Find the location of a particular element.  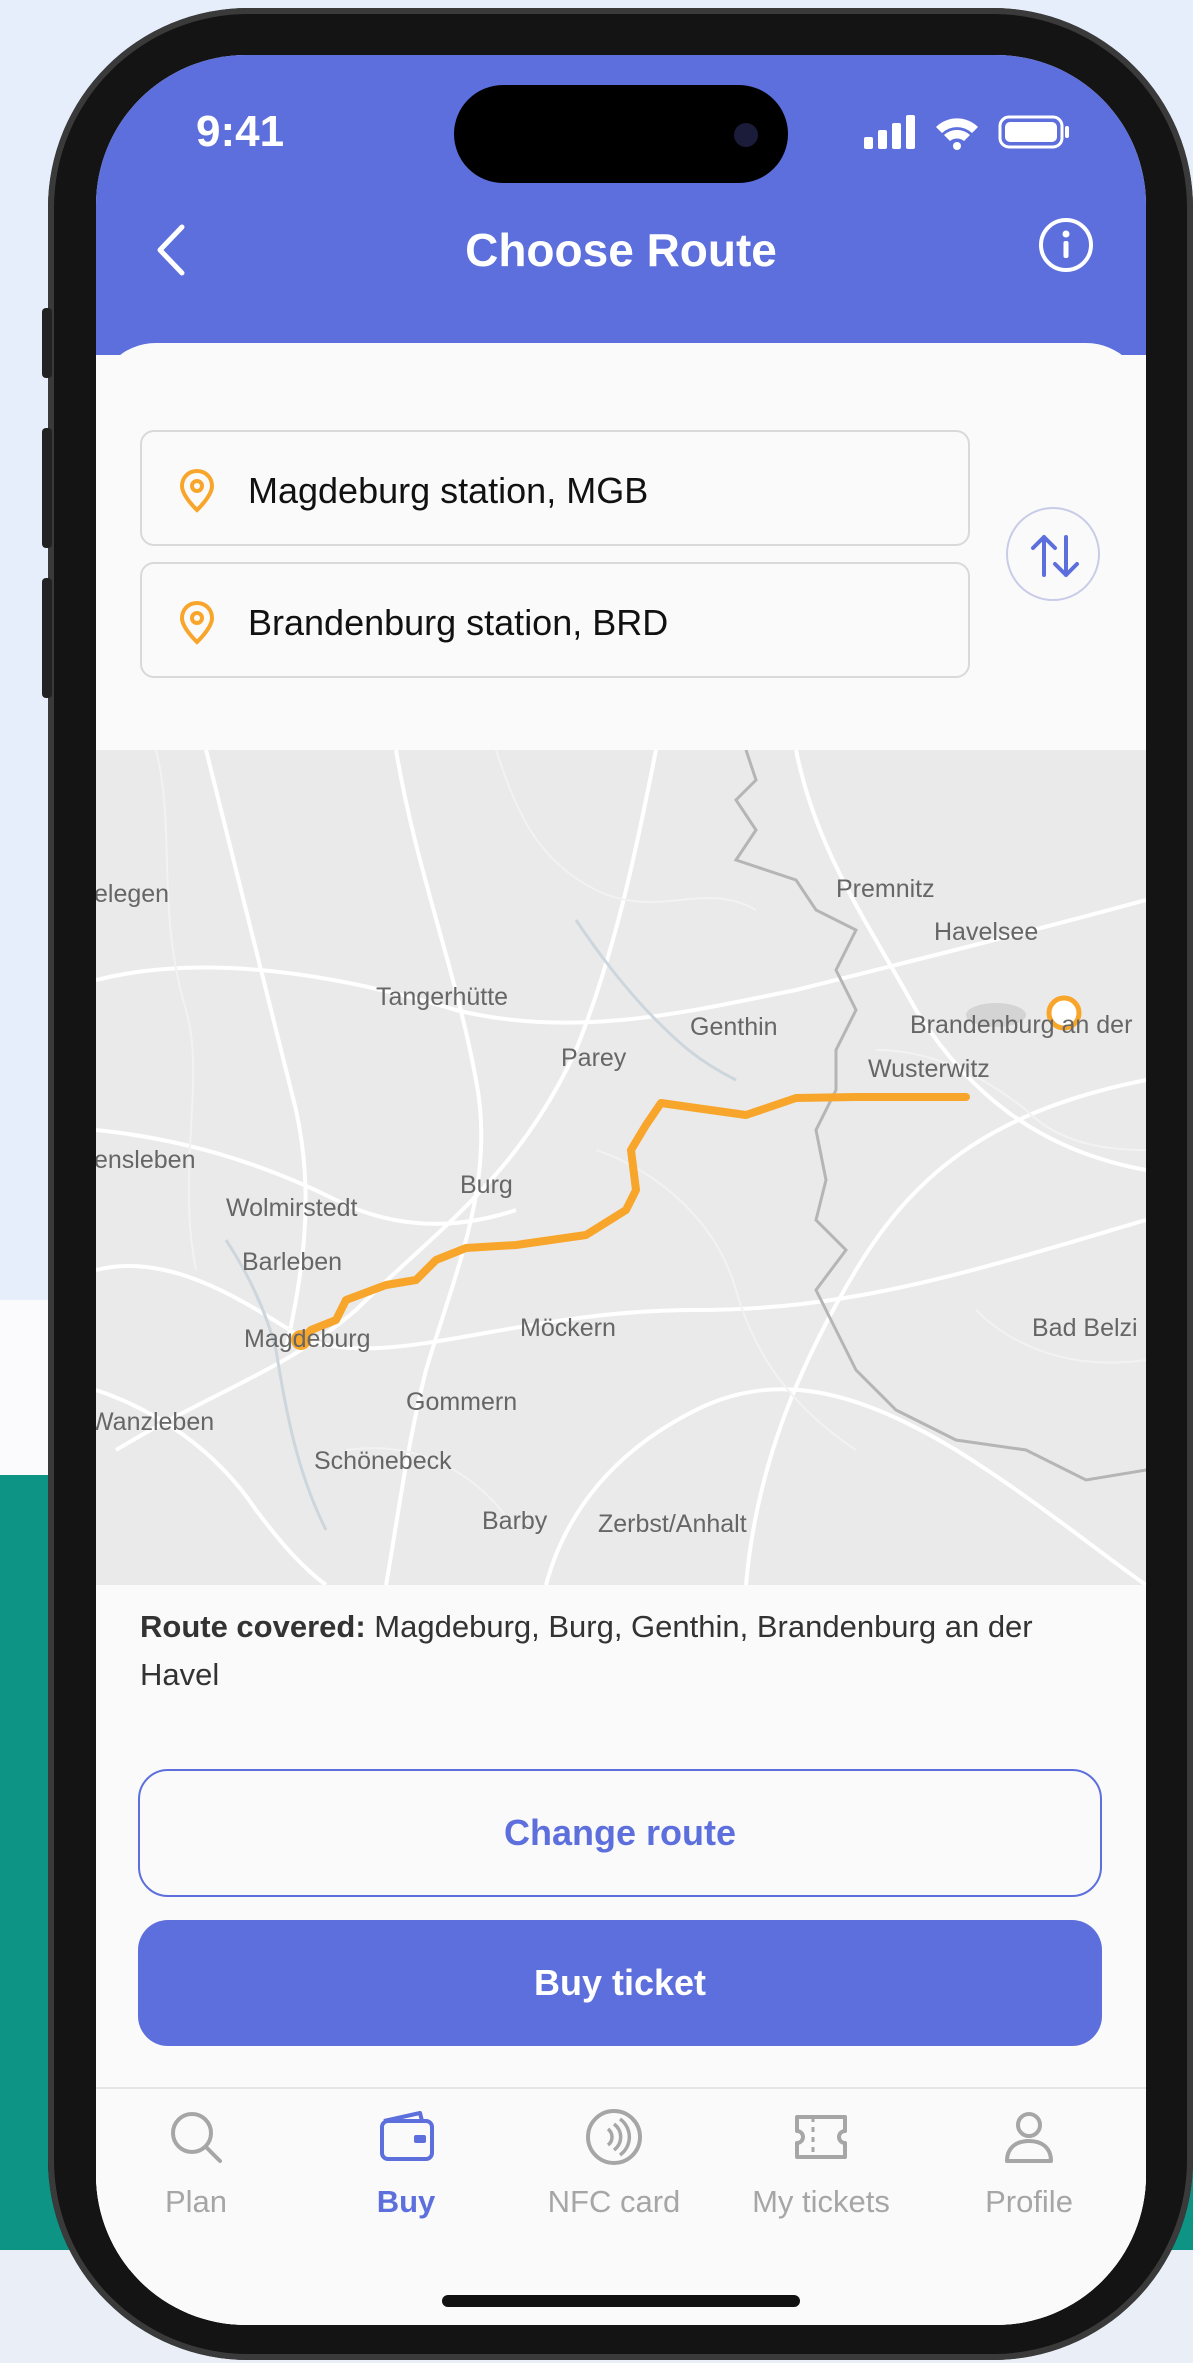

swap-stations-button is located at coordinates (1053, 554).